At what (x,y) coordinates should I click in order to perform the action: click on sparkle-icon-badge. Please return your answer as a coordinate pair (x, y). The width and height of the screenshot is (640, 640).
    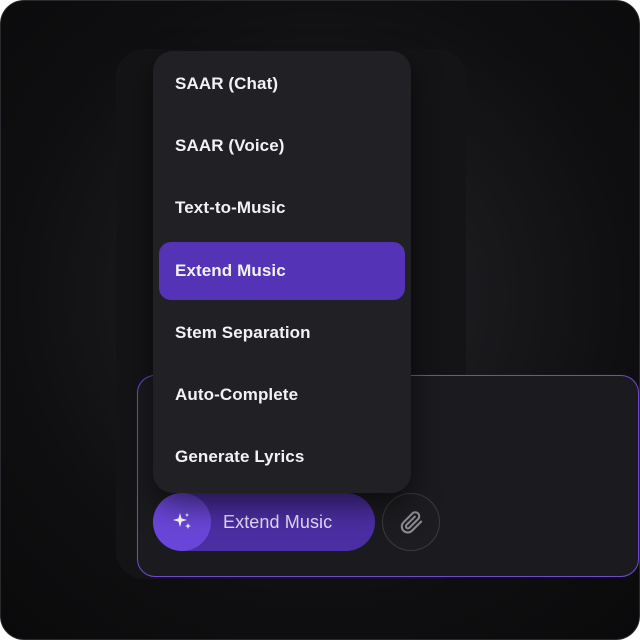
    Looking at the image, I should click on (182, 522).